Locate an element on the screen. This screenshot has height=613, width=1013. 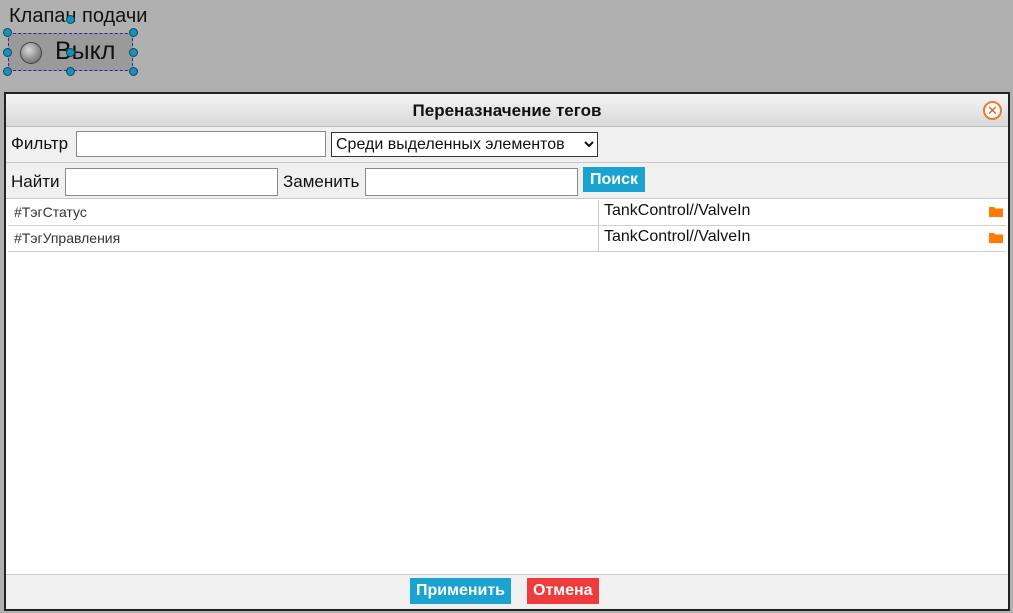
search-button: Поиск is located at coordinates (614, 179).